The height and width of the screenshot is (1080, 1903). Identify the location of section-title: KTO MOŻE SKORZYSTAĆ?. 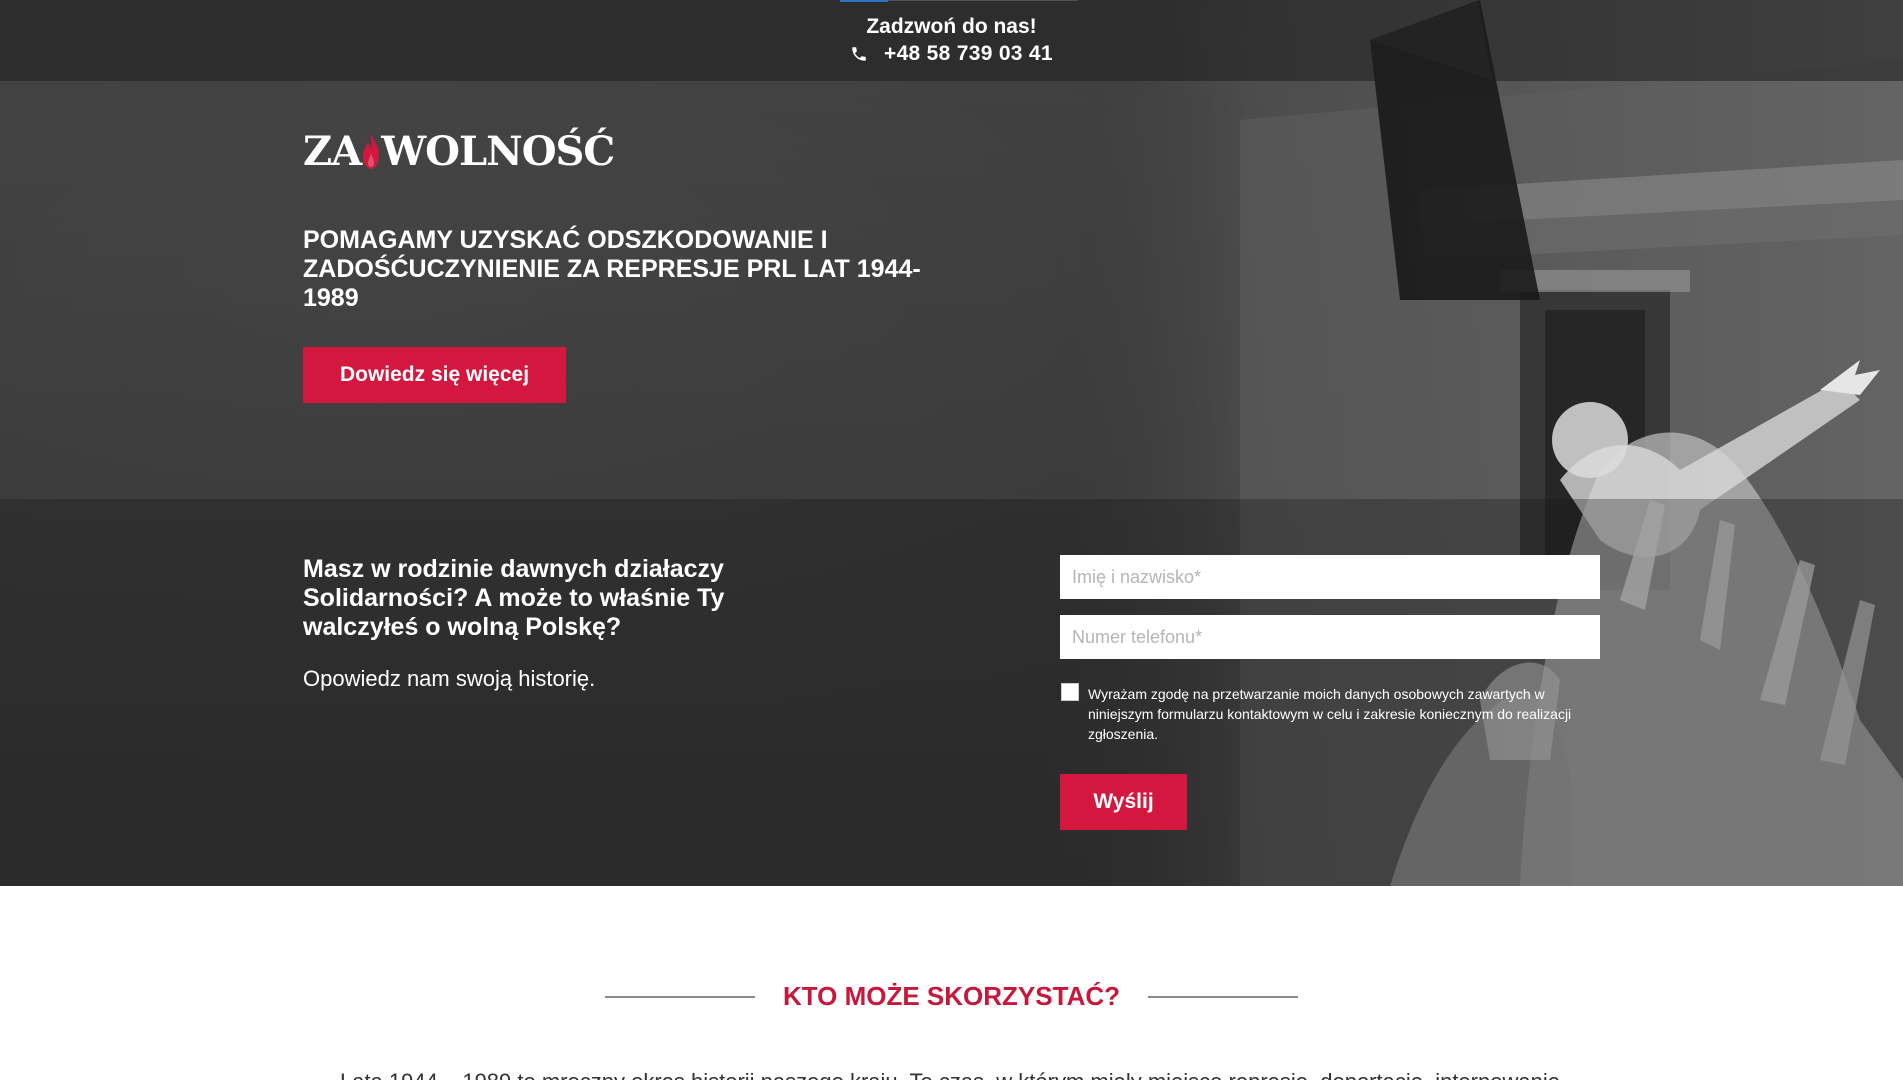
(951, 996).